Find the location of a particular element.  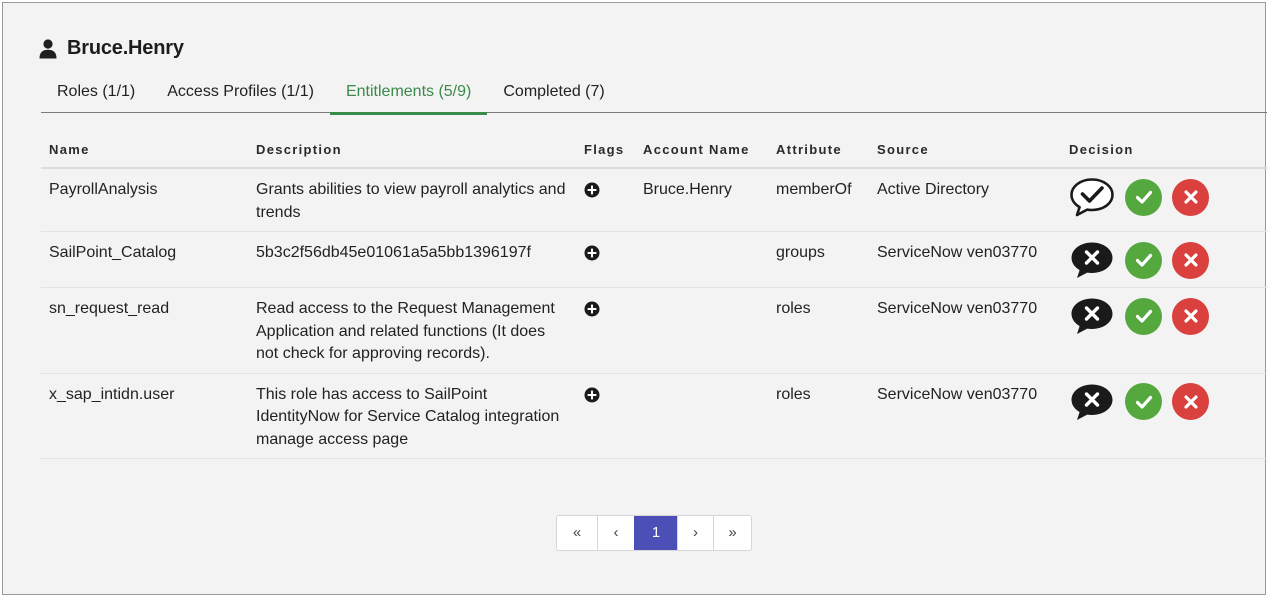

pagination: « ‹ 1 › » is located at coordinates (654, 533).